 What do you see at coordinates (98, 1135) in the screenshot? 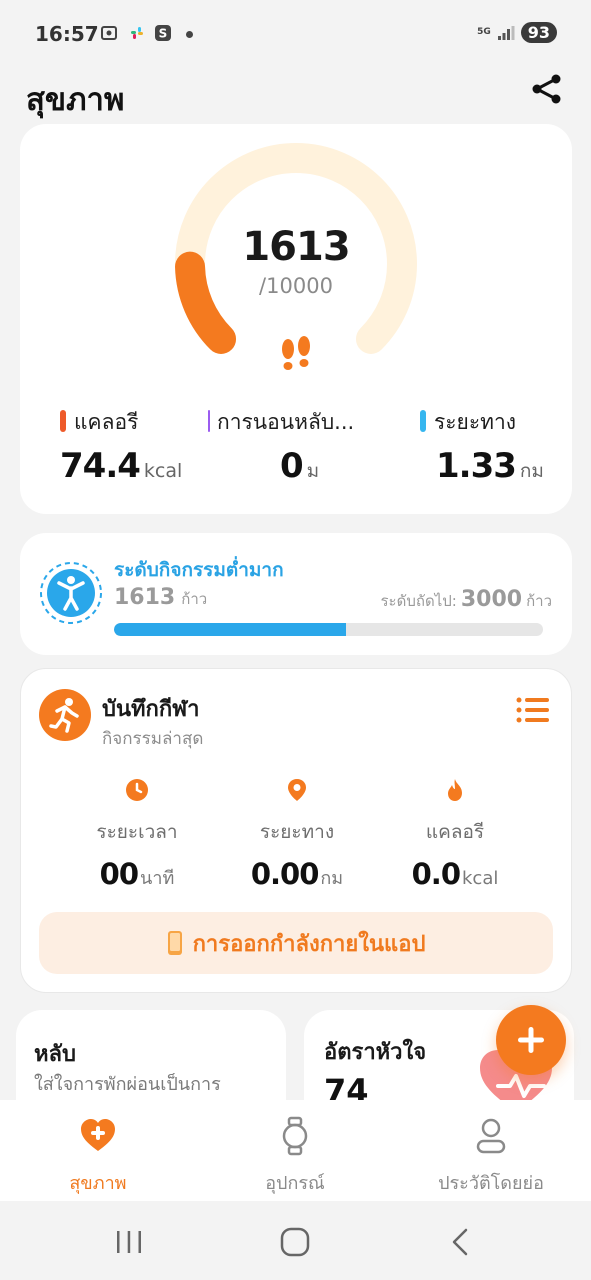
I see `heart-plus-icon` at bounding box center [98, 1135].